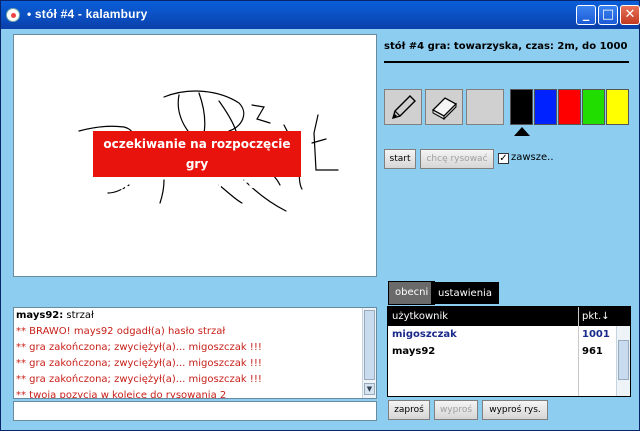 The image size is (640, 431). Describe the element at coordinates (78, 315) in the screenshot. I see `chat-text: strzał` at that location.